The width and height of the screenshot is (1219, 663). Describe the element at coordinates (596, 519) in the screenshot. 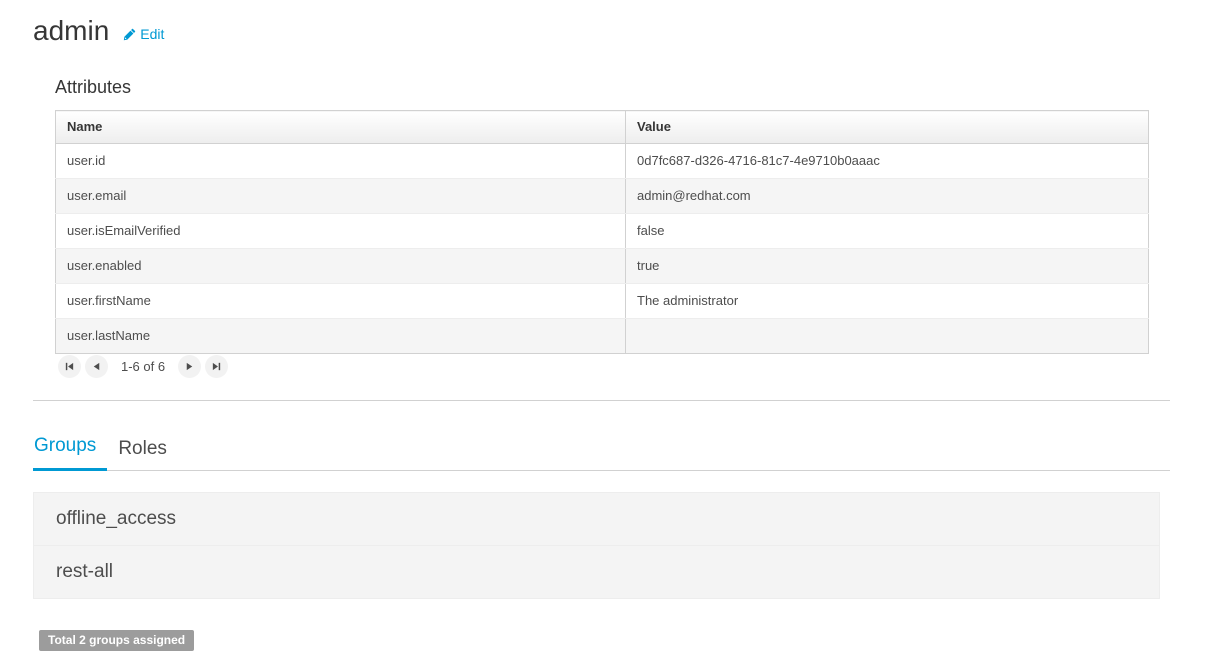

I see `list-item: offline_access` at that location.